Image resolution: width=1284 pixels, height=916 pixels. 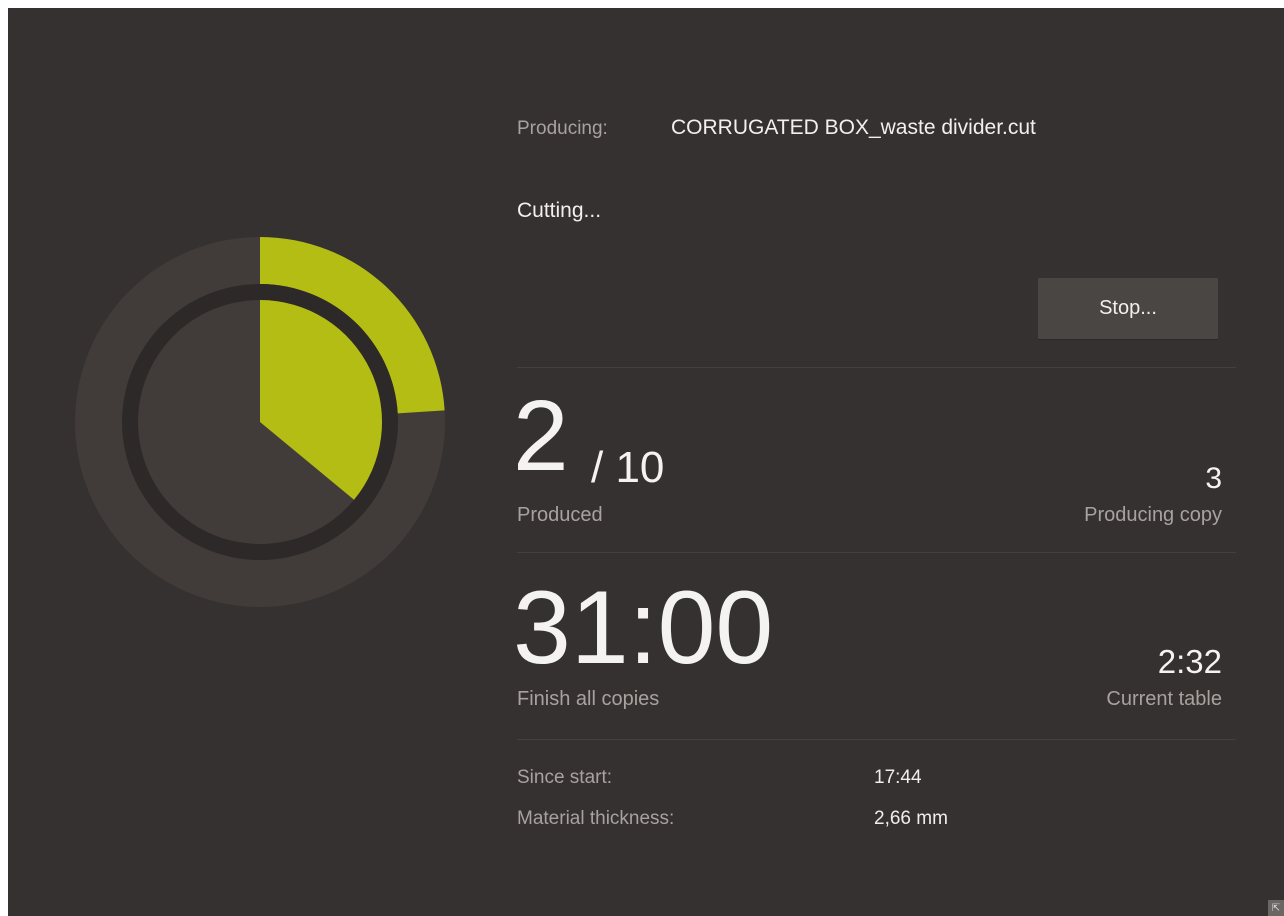 What do you see at coordinates (898, 777) in the screenshot?
I see `since-start-value: 17:44` at bounding box center [898, 777].